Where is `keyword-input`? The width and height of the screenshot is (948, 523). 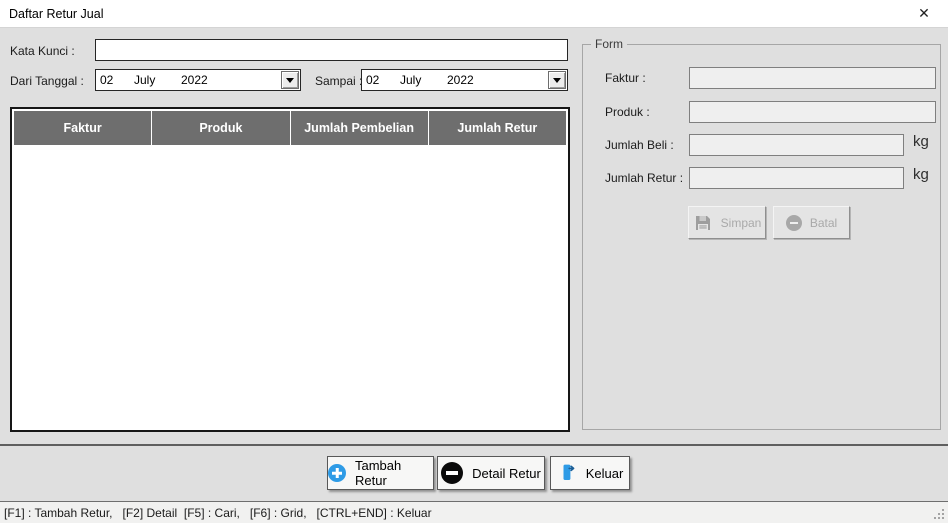
keyword-input is located at coordinates (331, 50).